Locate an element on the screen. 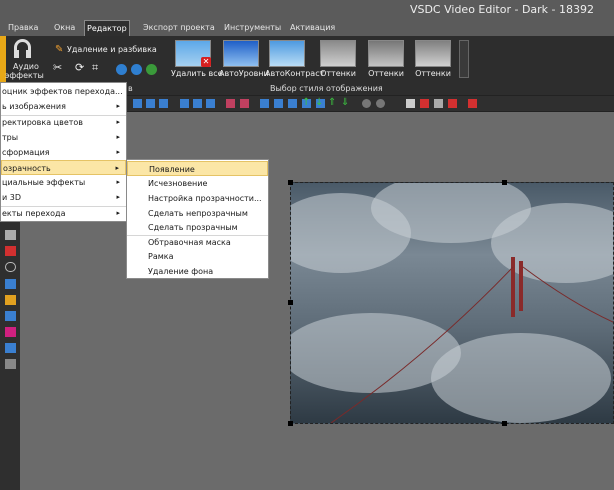  menu-item-special-effects: циальные эффекты ▸ is located at coordinates (63, 182).